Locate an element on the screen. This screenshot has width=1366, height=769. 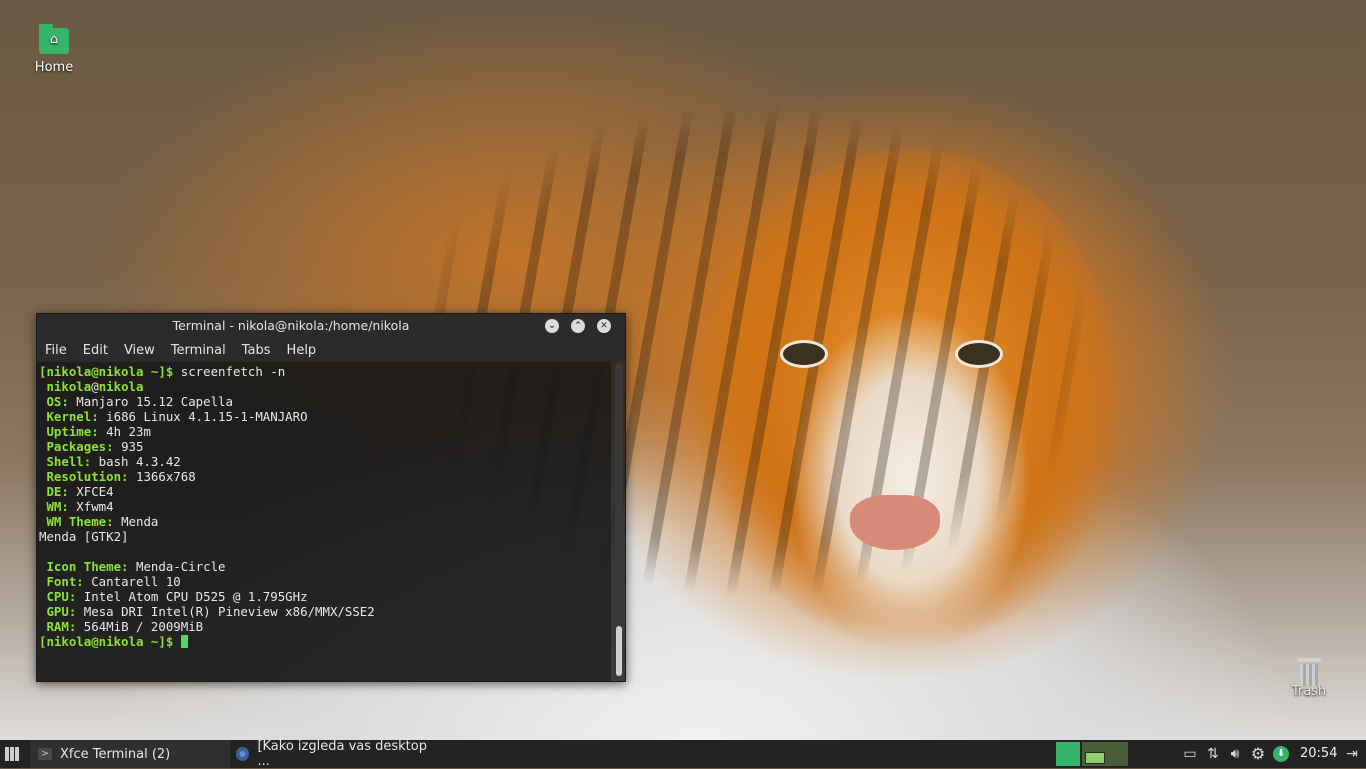
clock: 20:54 is located at coordinates (1318, 753).